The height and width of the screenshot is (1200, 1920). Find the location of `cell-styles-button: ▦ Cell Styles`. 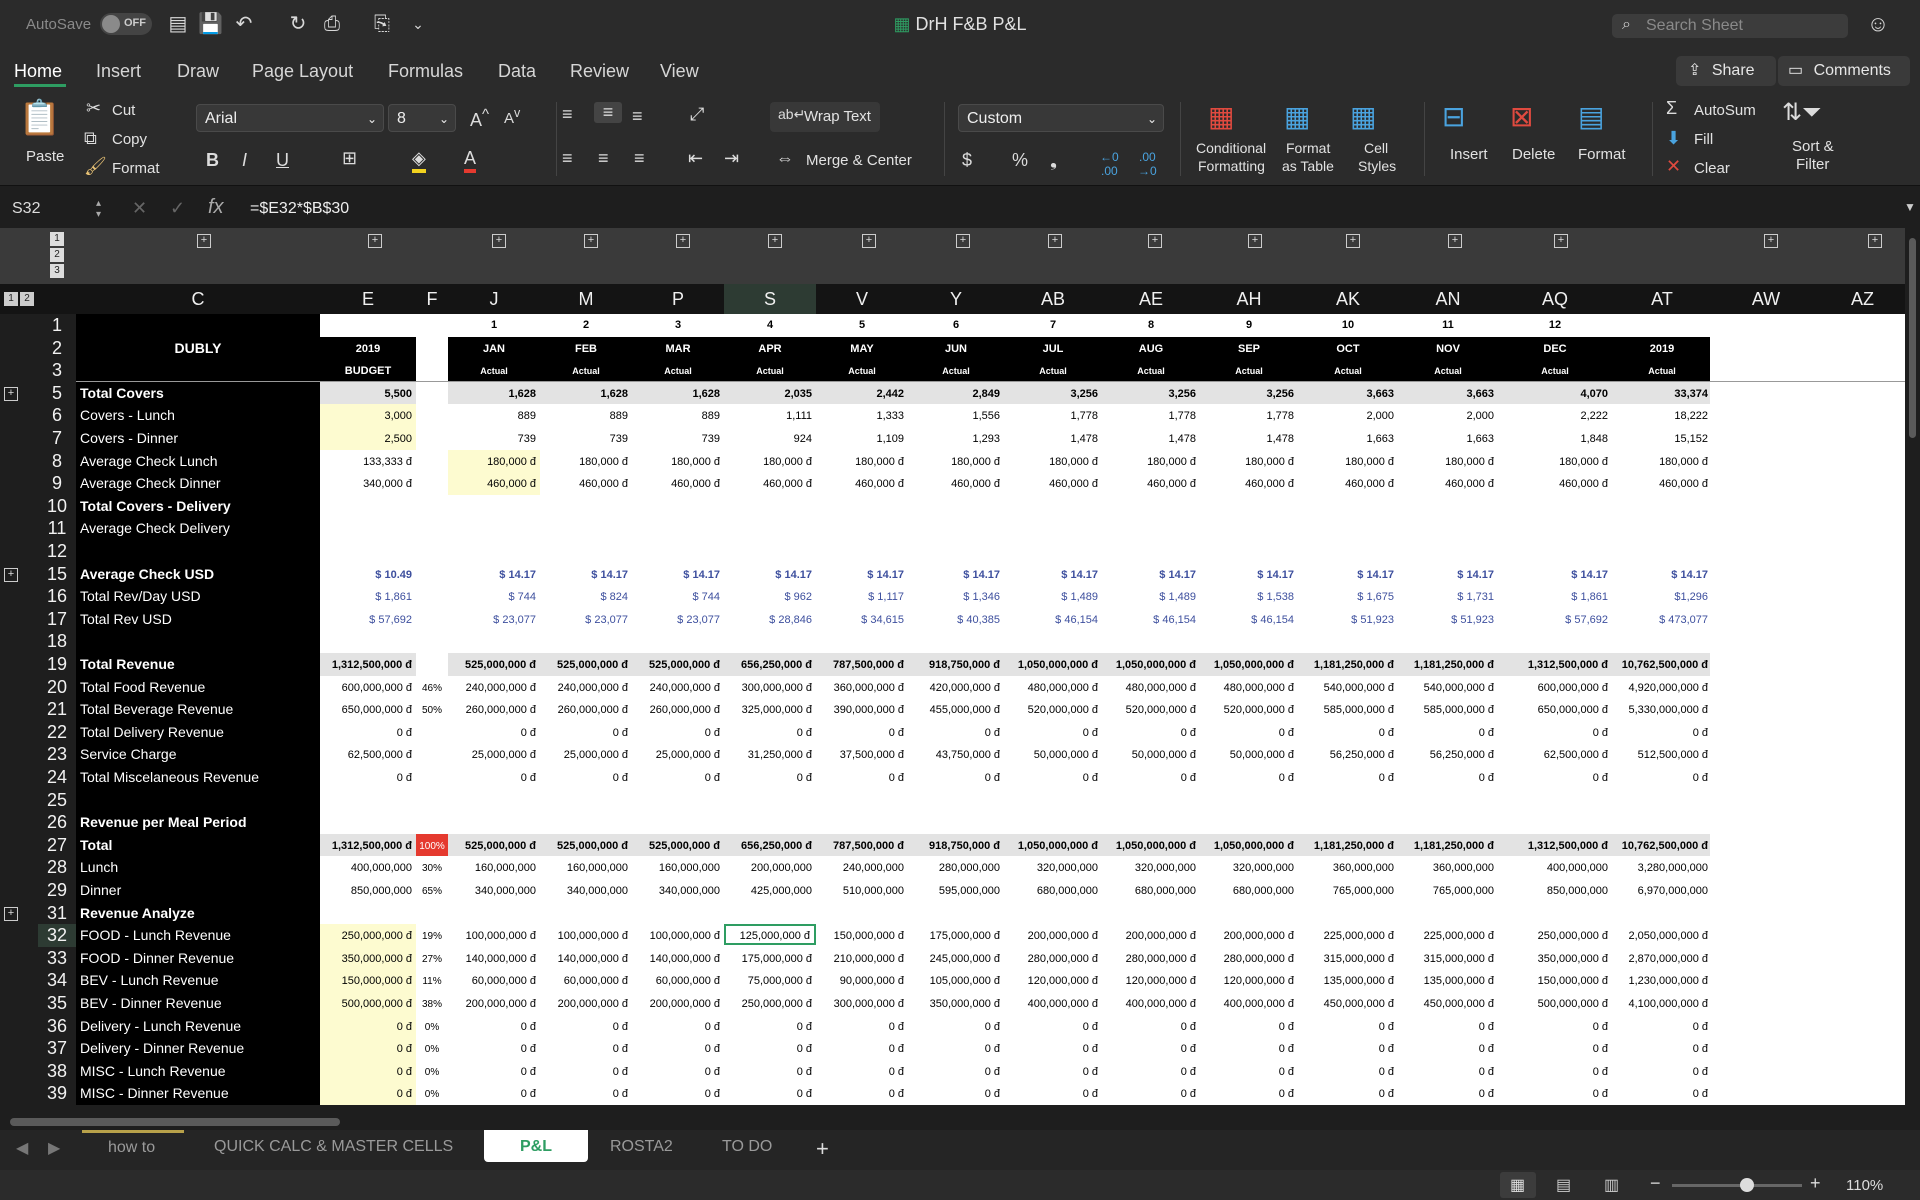

cell-styles-button: ▦ Cell Styles is located at coordinates (1380, 140).